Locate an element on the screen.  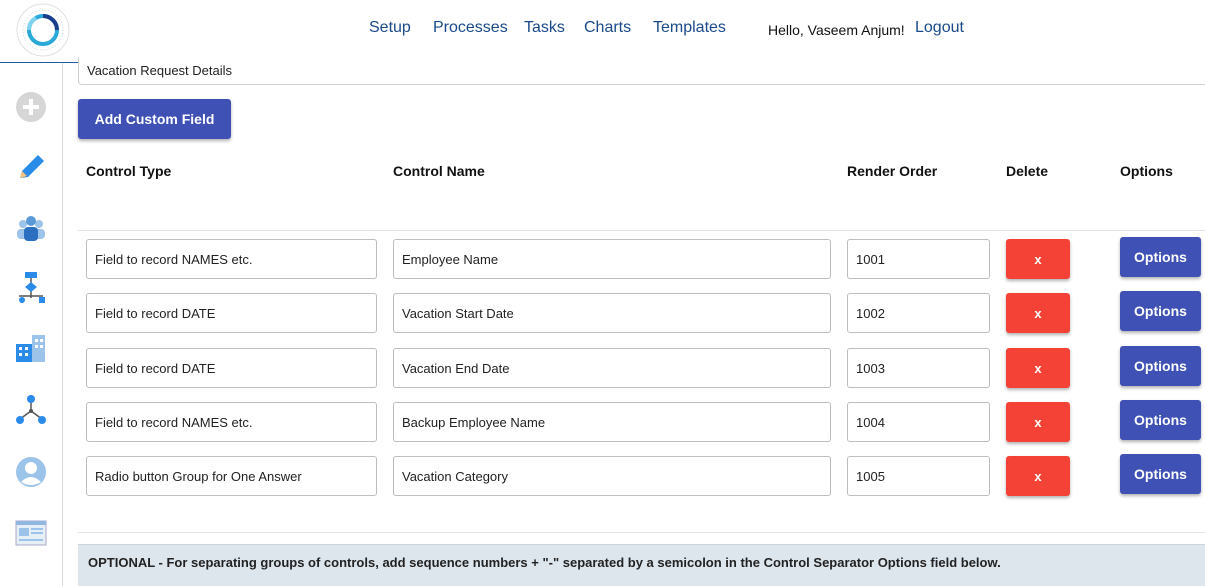
nav-charts: Charts is located at coordinates (607, 28).